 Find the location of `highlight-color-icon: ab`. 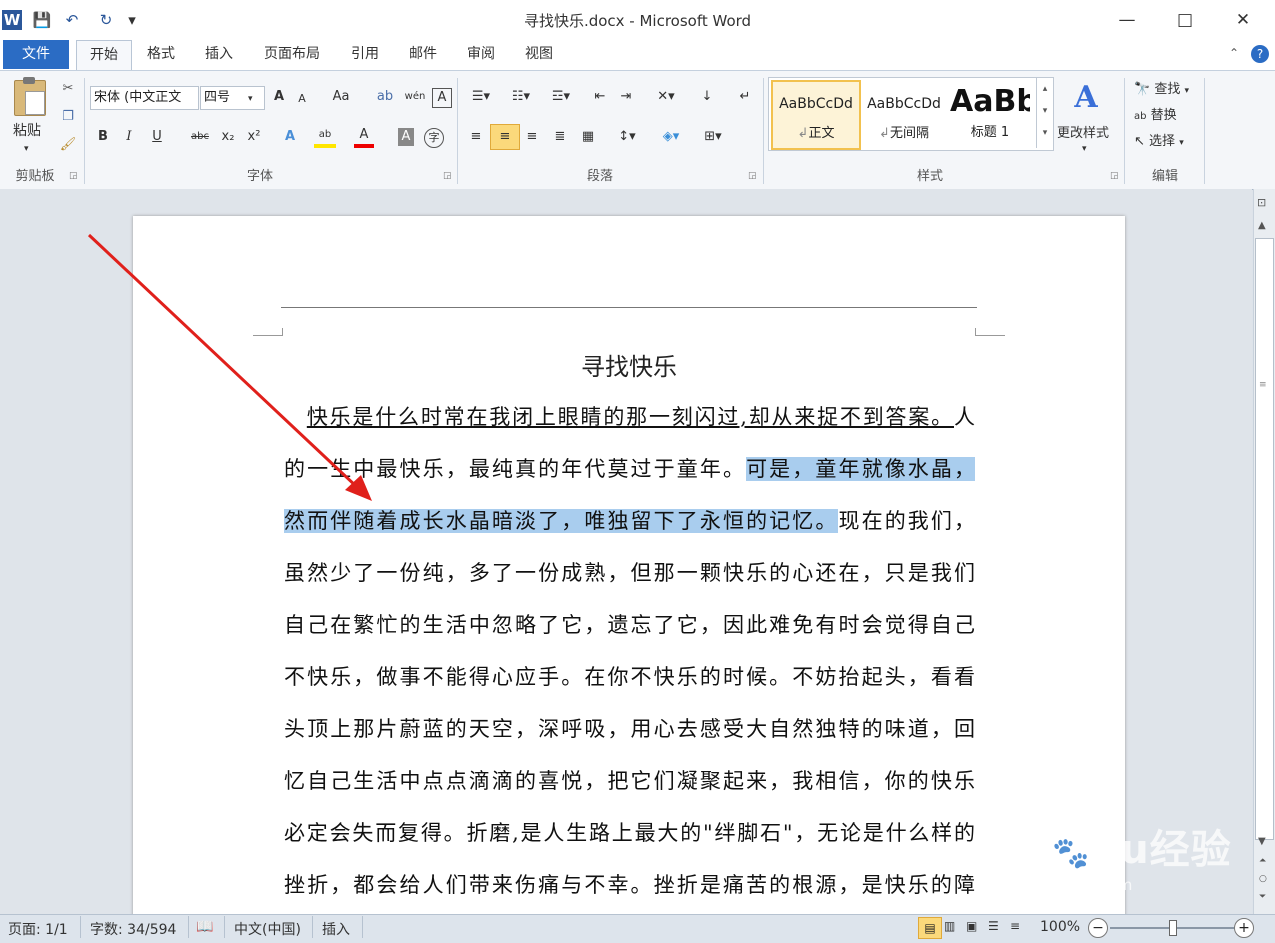

highlight-color-icon: ab is located at coordinates (325, 137).